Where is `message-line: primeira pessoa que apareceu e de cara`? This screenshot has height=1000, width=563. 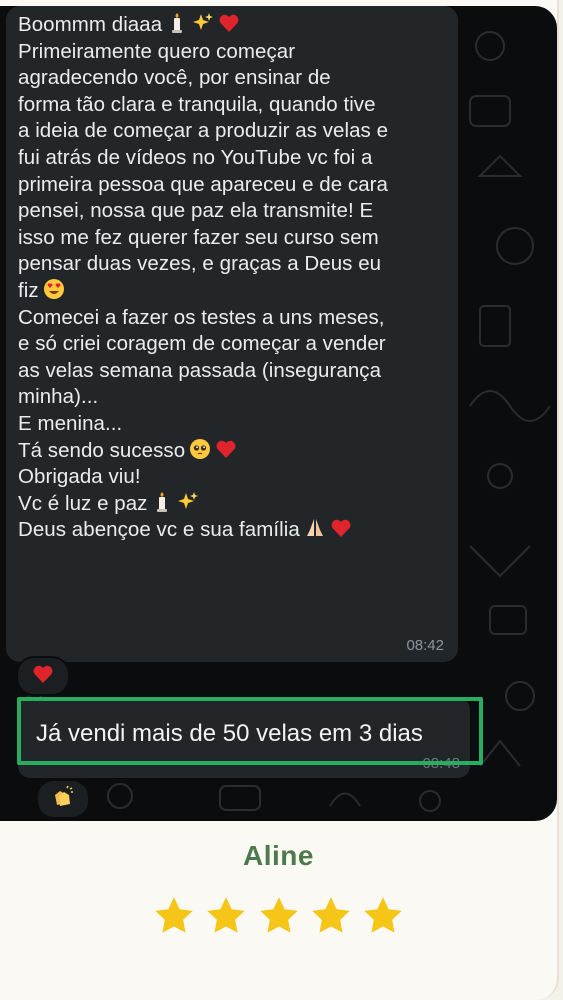 message-line: primeira pessoa que apareceu e de cara is located at coordinates (203, 184).